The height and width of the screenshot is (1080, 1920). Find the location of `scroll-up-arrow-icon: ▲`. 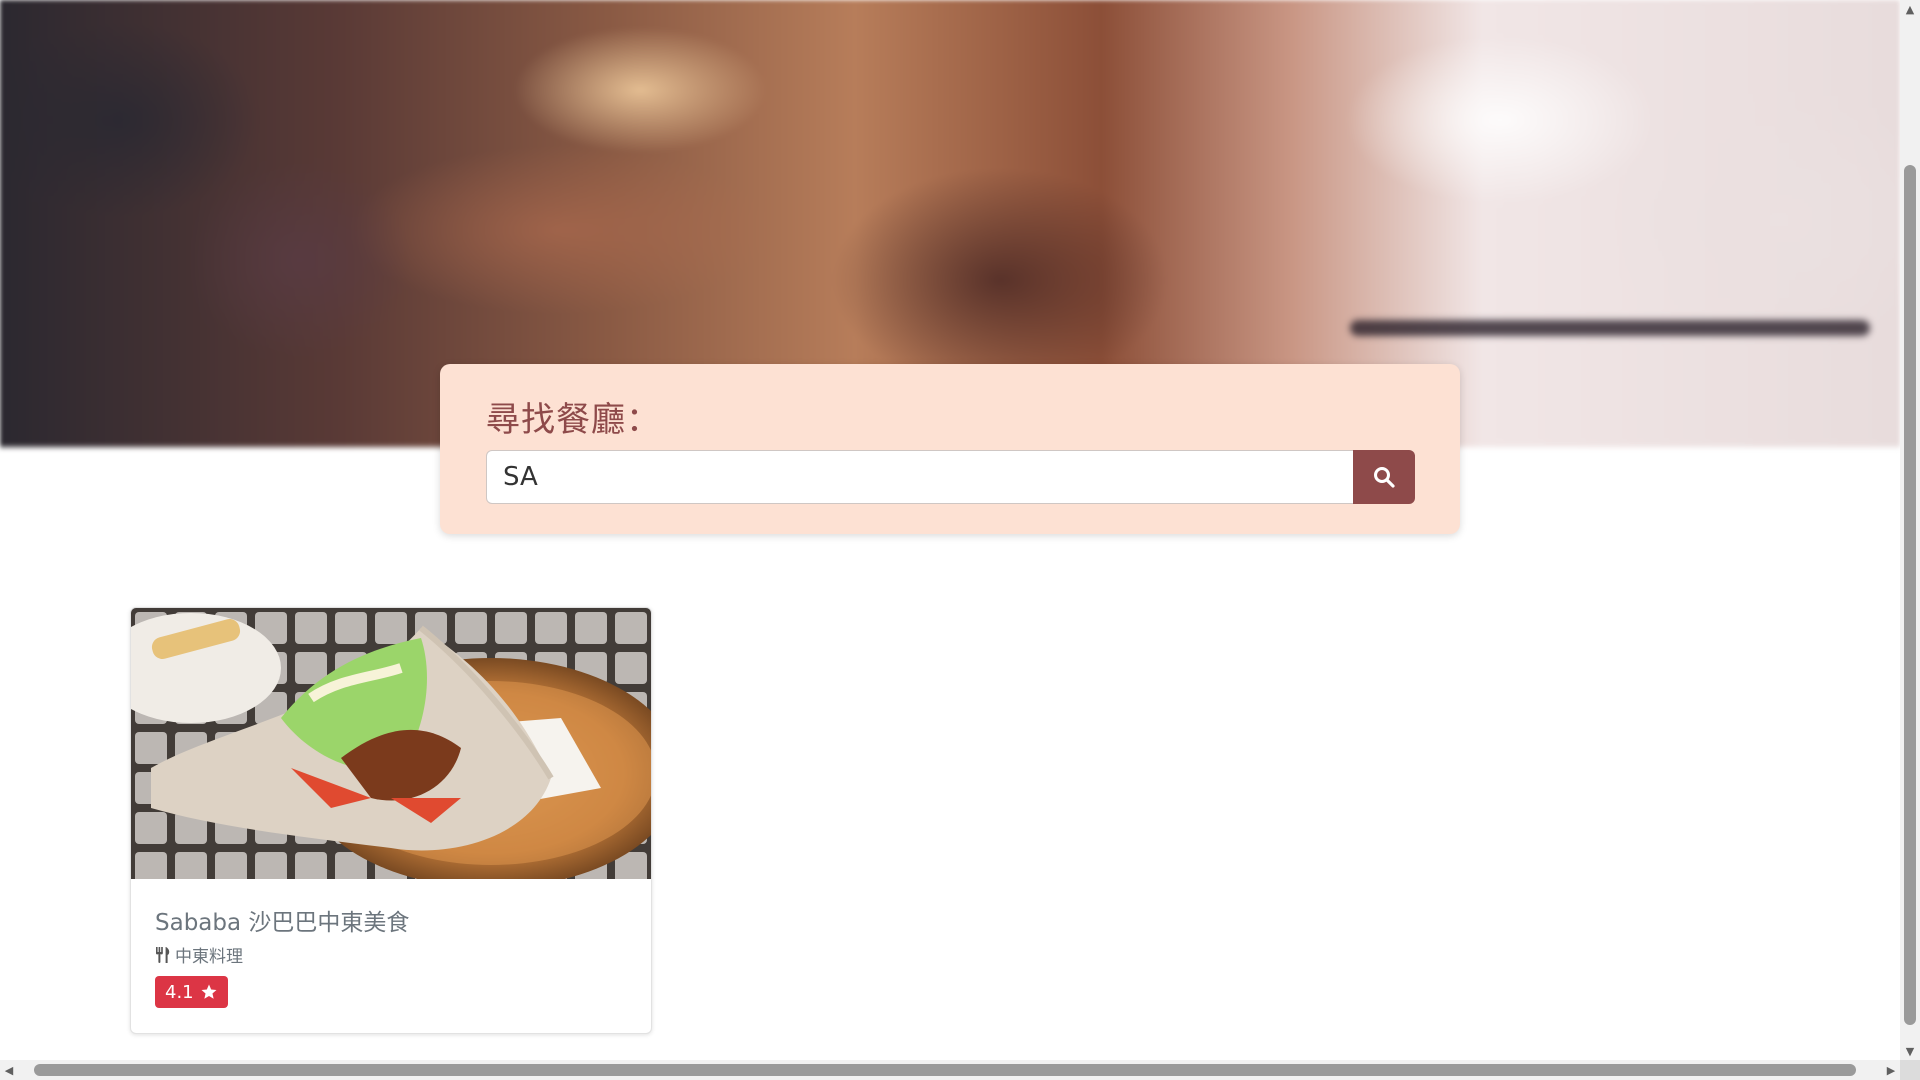

scroll-up-arrow-icon: ▲ is located at coordinates (1910, 9).